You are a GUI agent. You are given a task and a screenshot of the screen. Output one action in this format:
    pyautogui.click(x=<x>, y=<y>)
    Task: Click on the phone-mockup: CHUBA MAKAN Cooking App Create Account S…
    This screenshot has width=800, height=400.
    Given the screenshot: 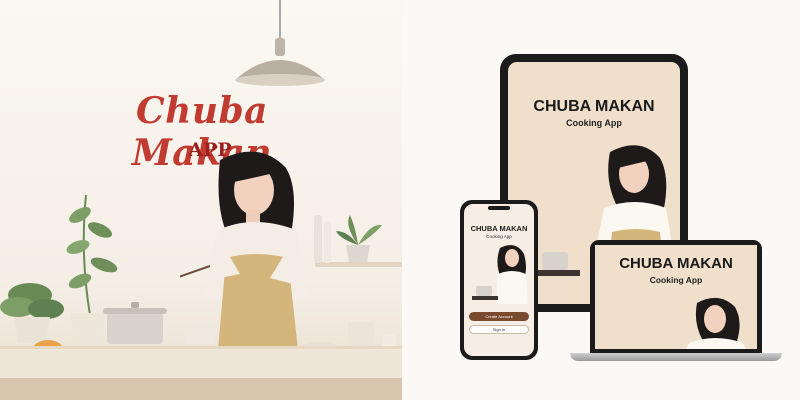 What is the action you would take?
    pyautogui.click(x=499, y=280)
    